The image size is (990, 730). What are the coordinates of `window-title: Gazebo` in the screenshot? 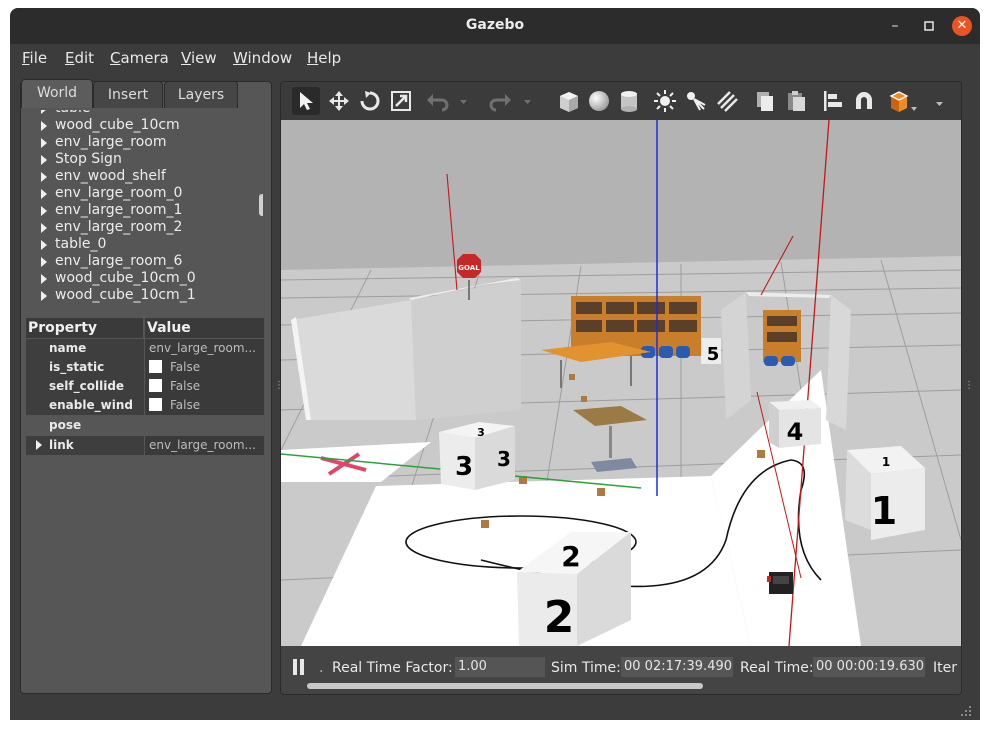 It's located at (495, 25).